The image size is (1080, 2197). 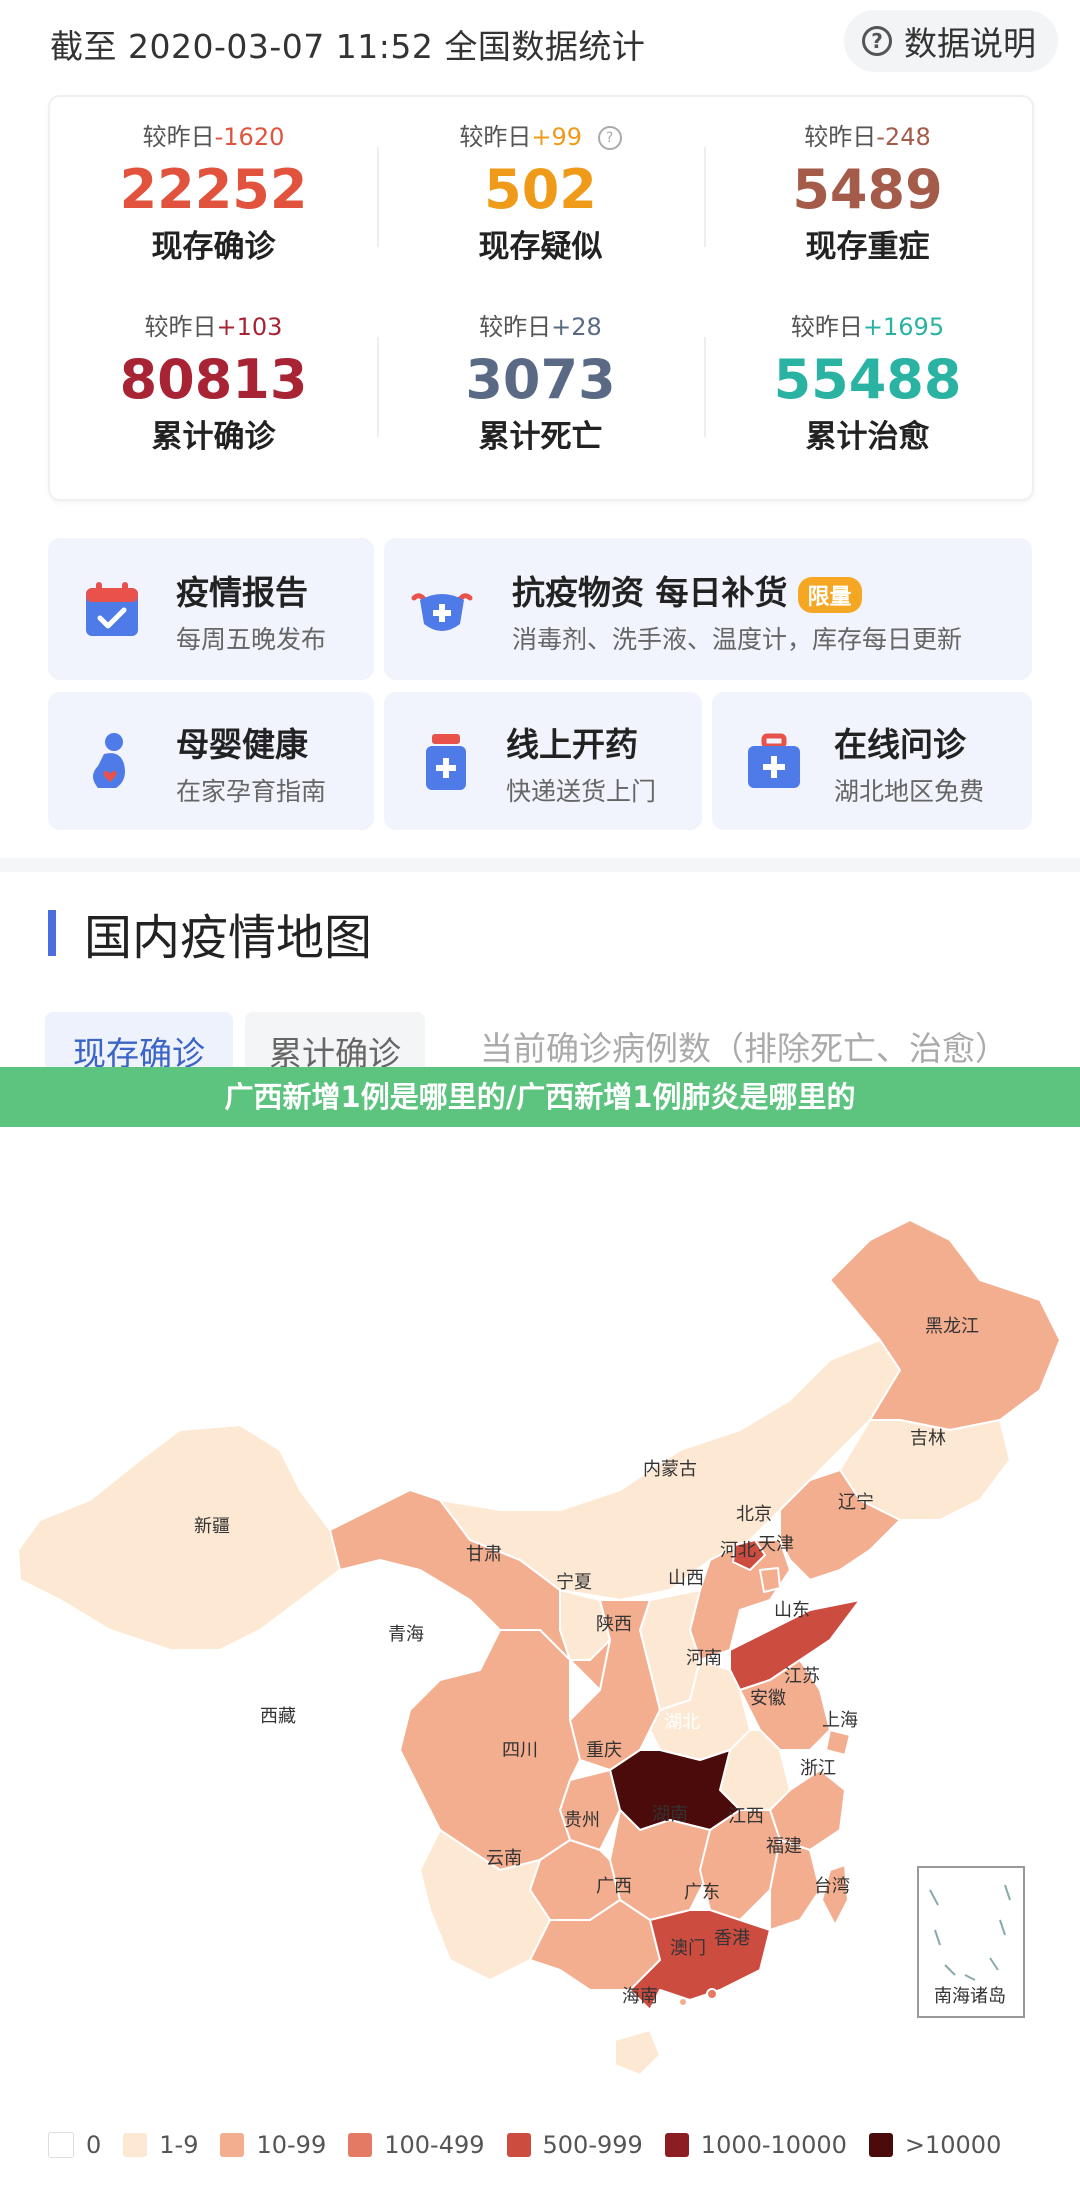 What do you see at coordinates (903, 327) in the screenshot?
I see `delta-value: +1695` at bounding box center [903, 327].